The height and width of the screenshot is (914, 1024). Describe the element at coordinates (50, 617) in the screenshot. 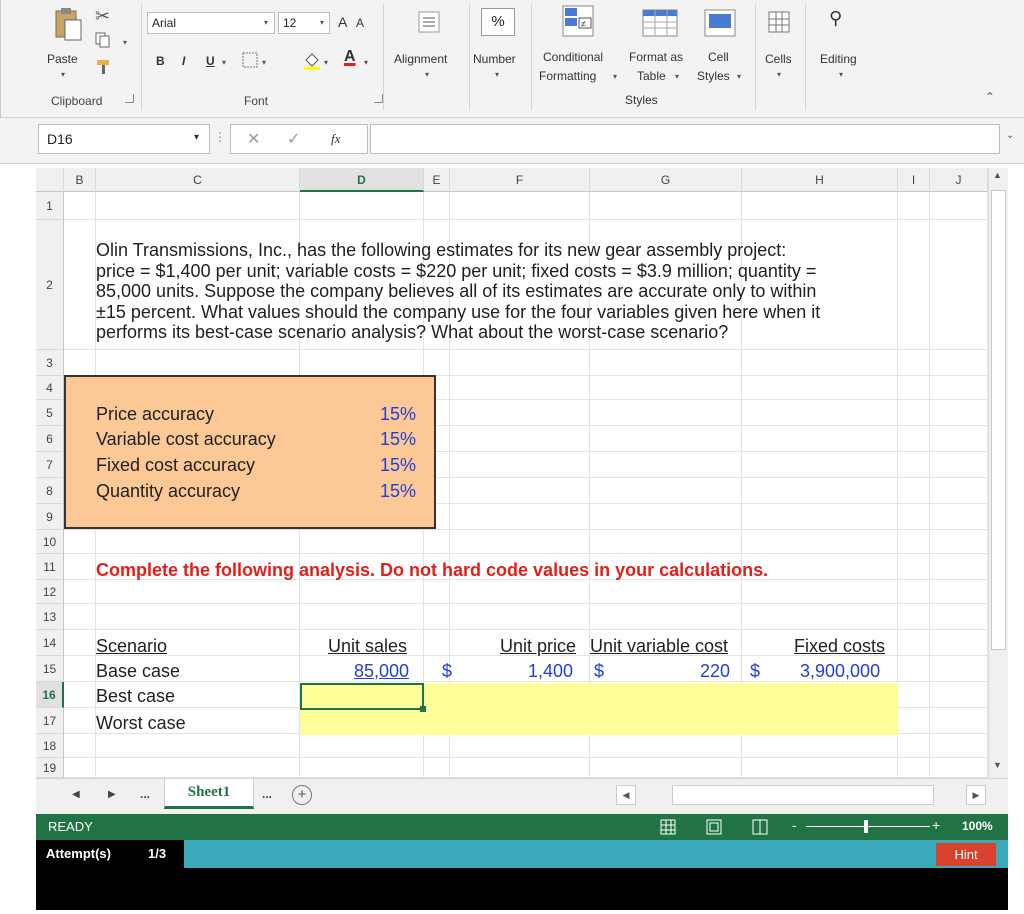

I see `row-header-13: 13` at that location.